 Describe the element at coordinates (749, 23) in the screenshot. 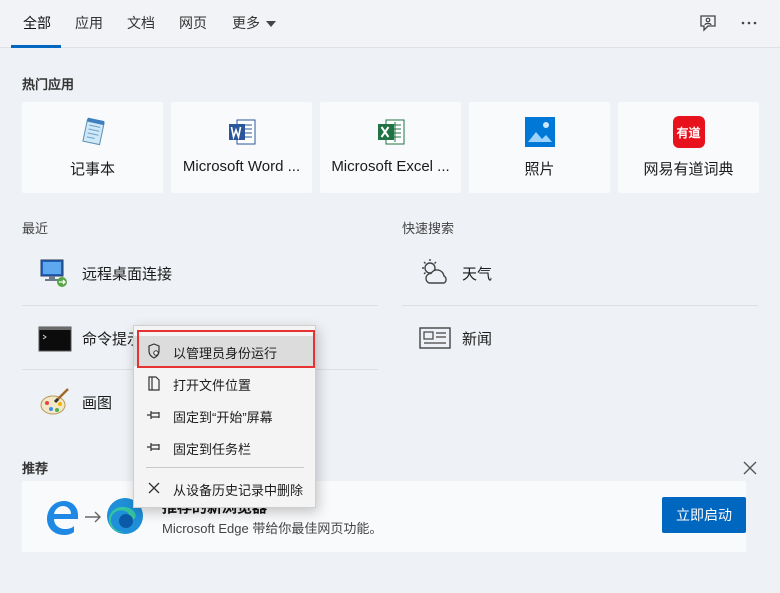

I see `more-options-icon` at that location.